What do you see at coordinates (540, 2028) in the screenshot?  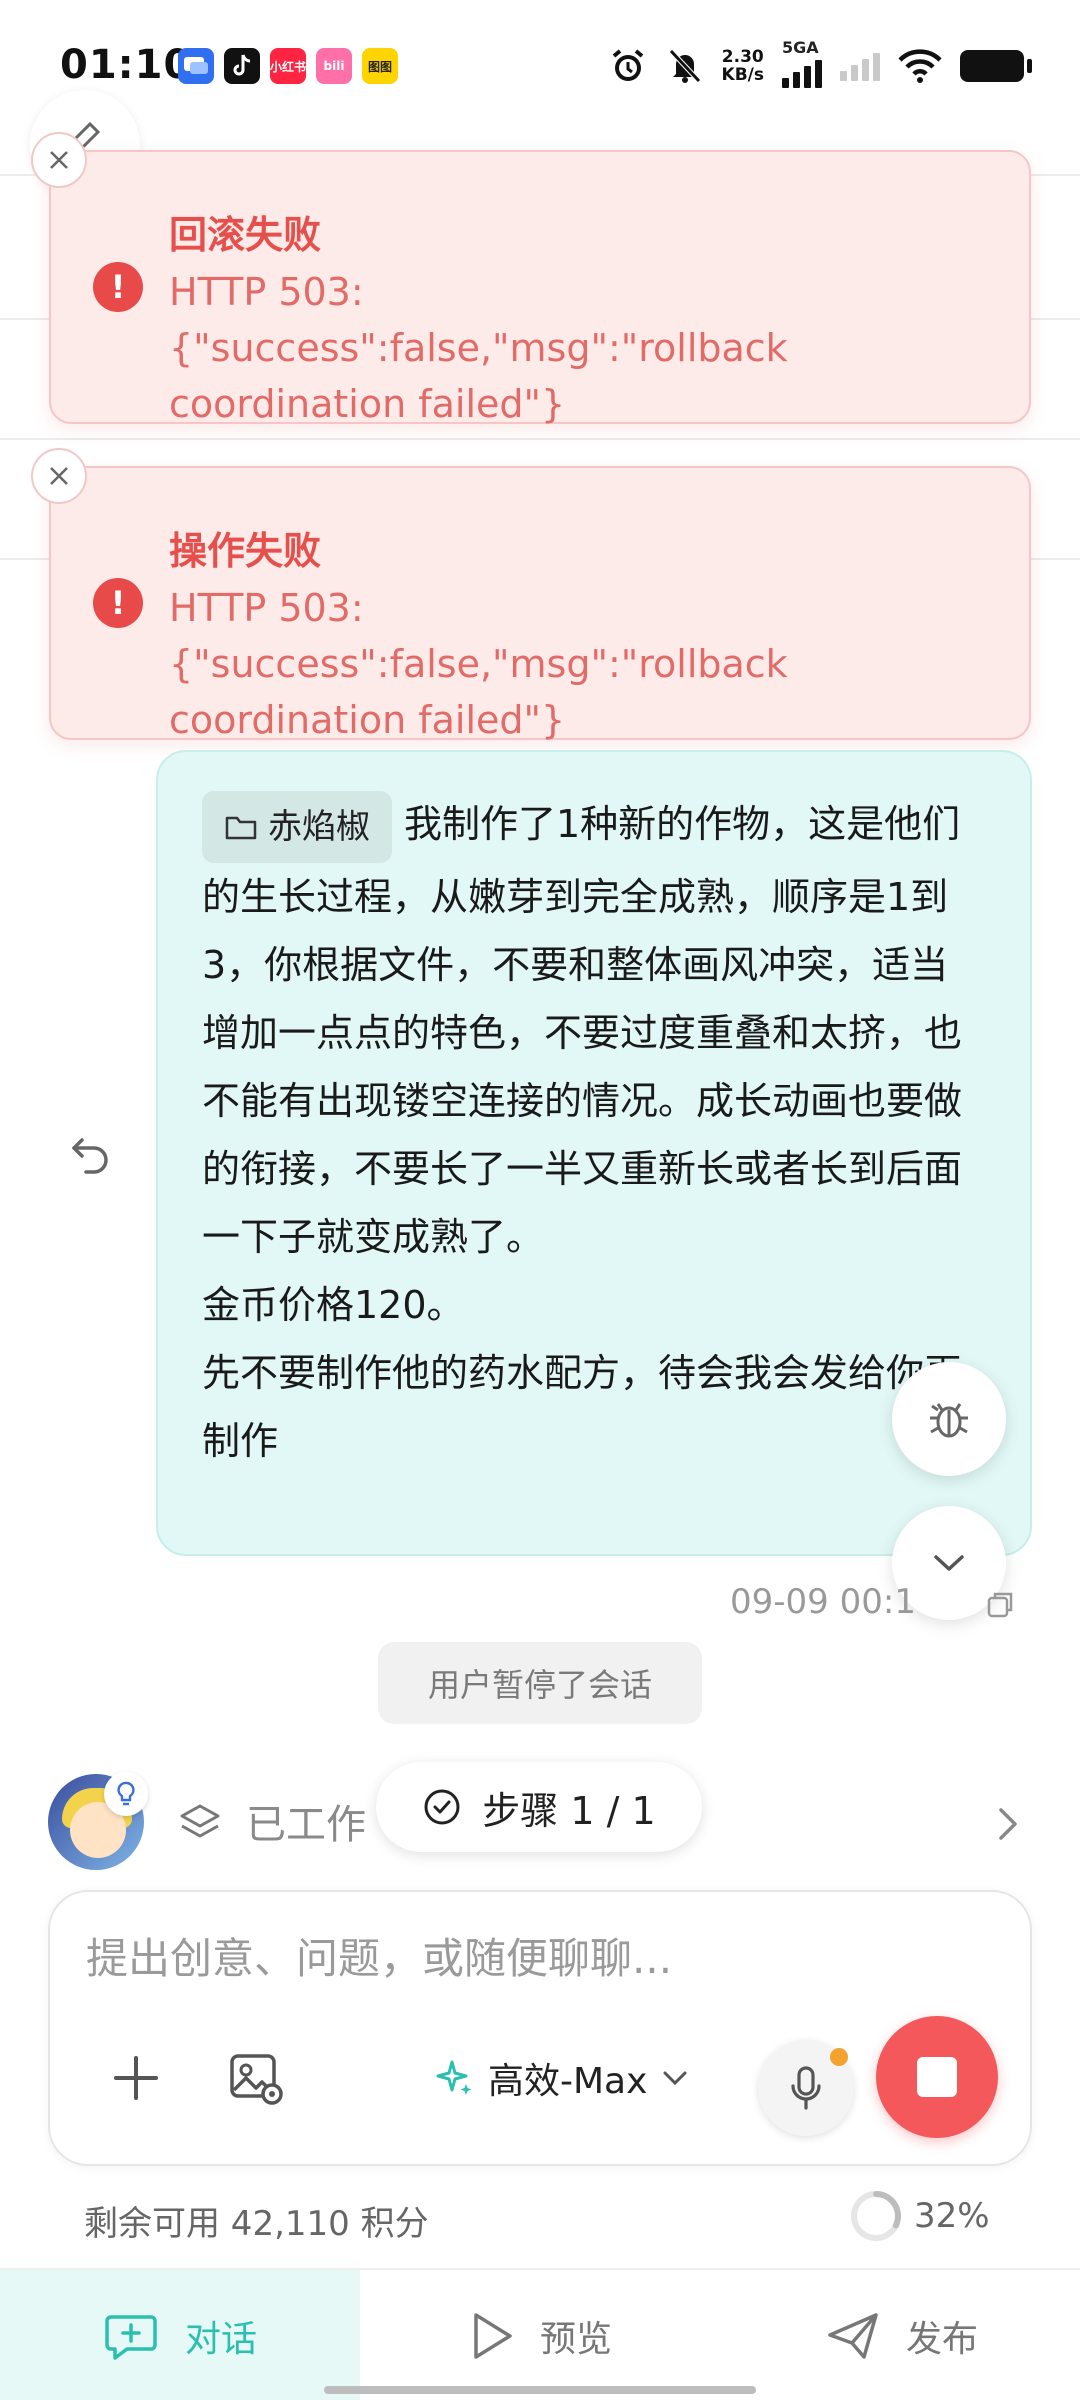 I see `composer: 高效-Max` at bounding box center [540, 2028].